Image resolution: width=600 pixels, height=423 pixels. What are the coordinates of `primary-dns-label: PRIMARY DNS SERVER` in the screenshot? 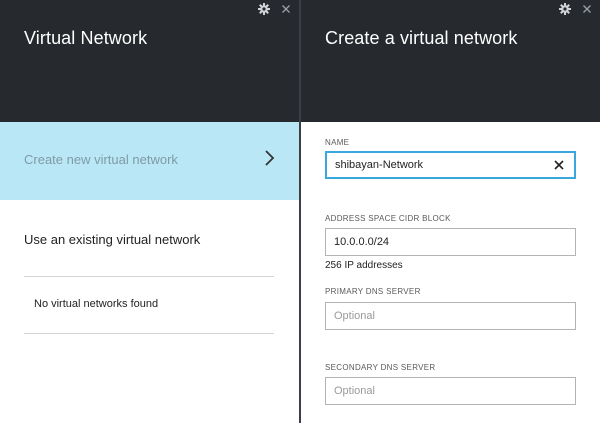 It's located at (373, 291).